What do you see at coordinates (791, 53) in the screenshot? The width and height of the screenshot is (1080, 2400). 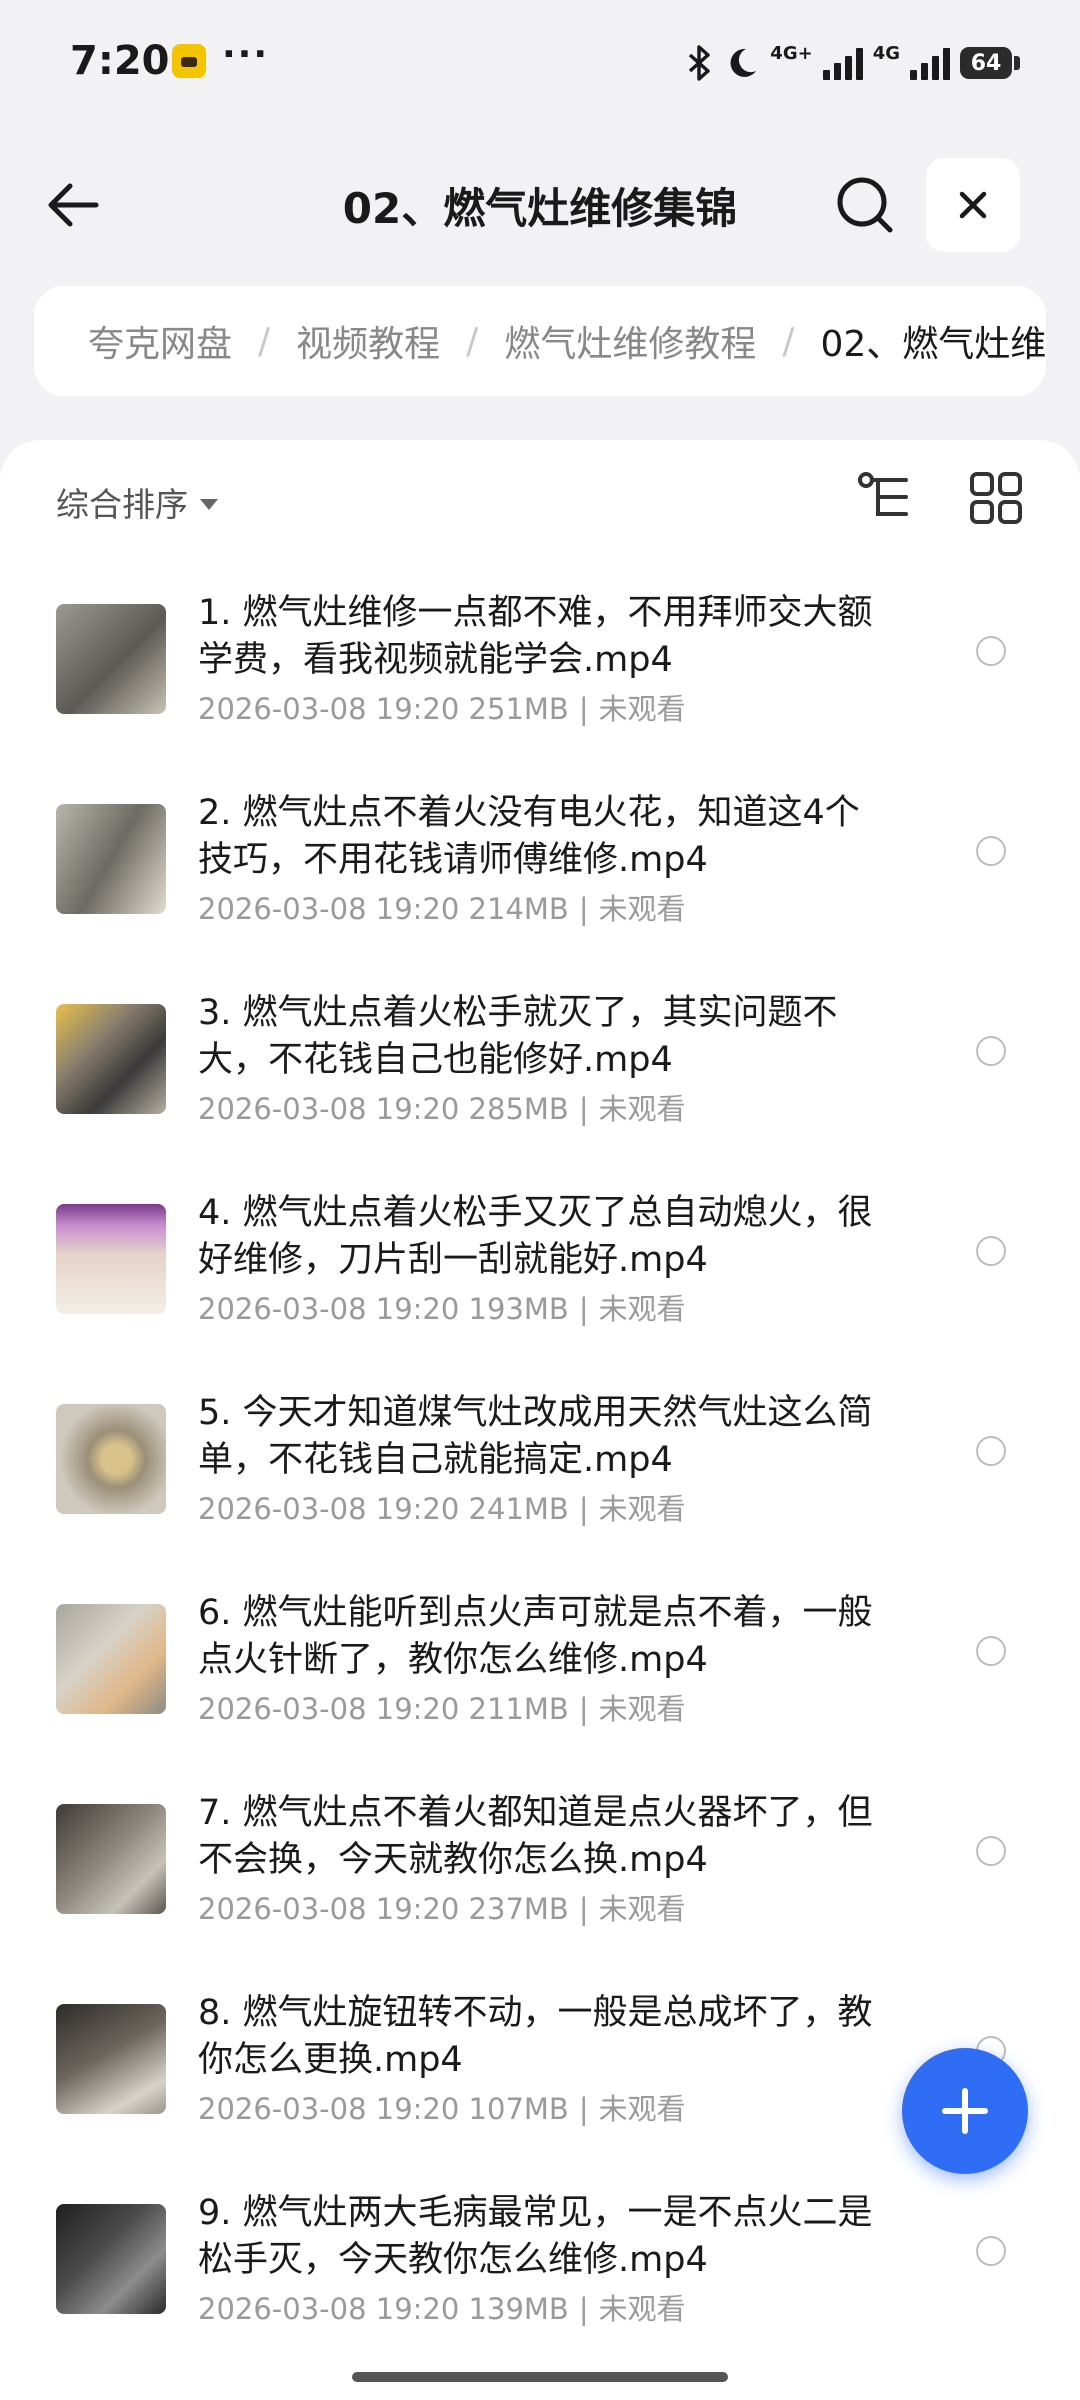 I see `network-type-1: 4G+` at bounding box center [791, 53].